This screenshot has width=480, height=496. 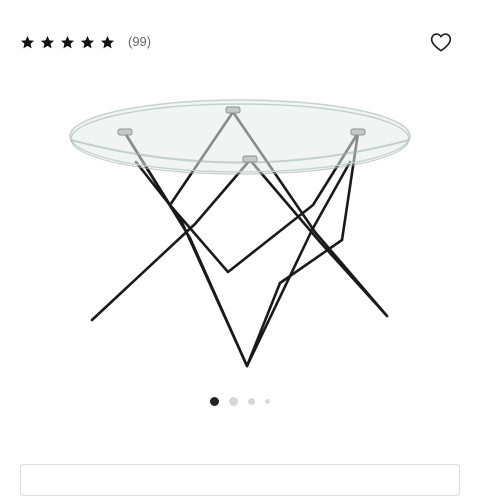 I want to click on heart-outline-icon, so click(x=441, y=42).